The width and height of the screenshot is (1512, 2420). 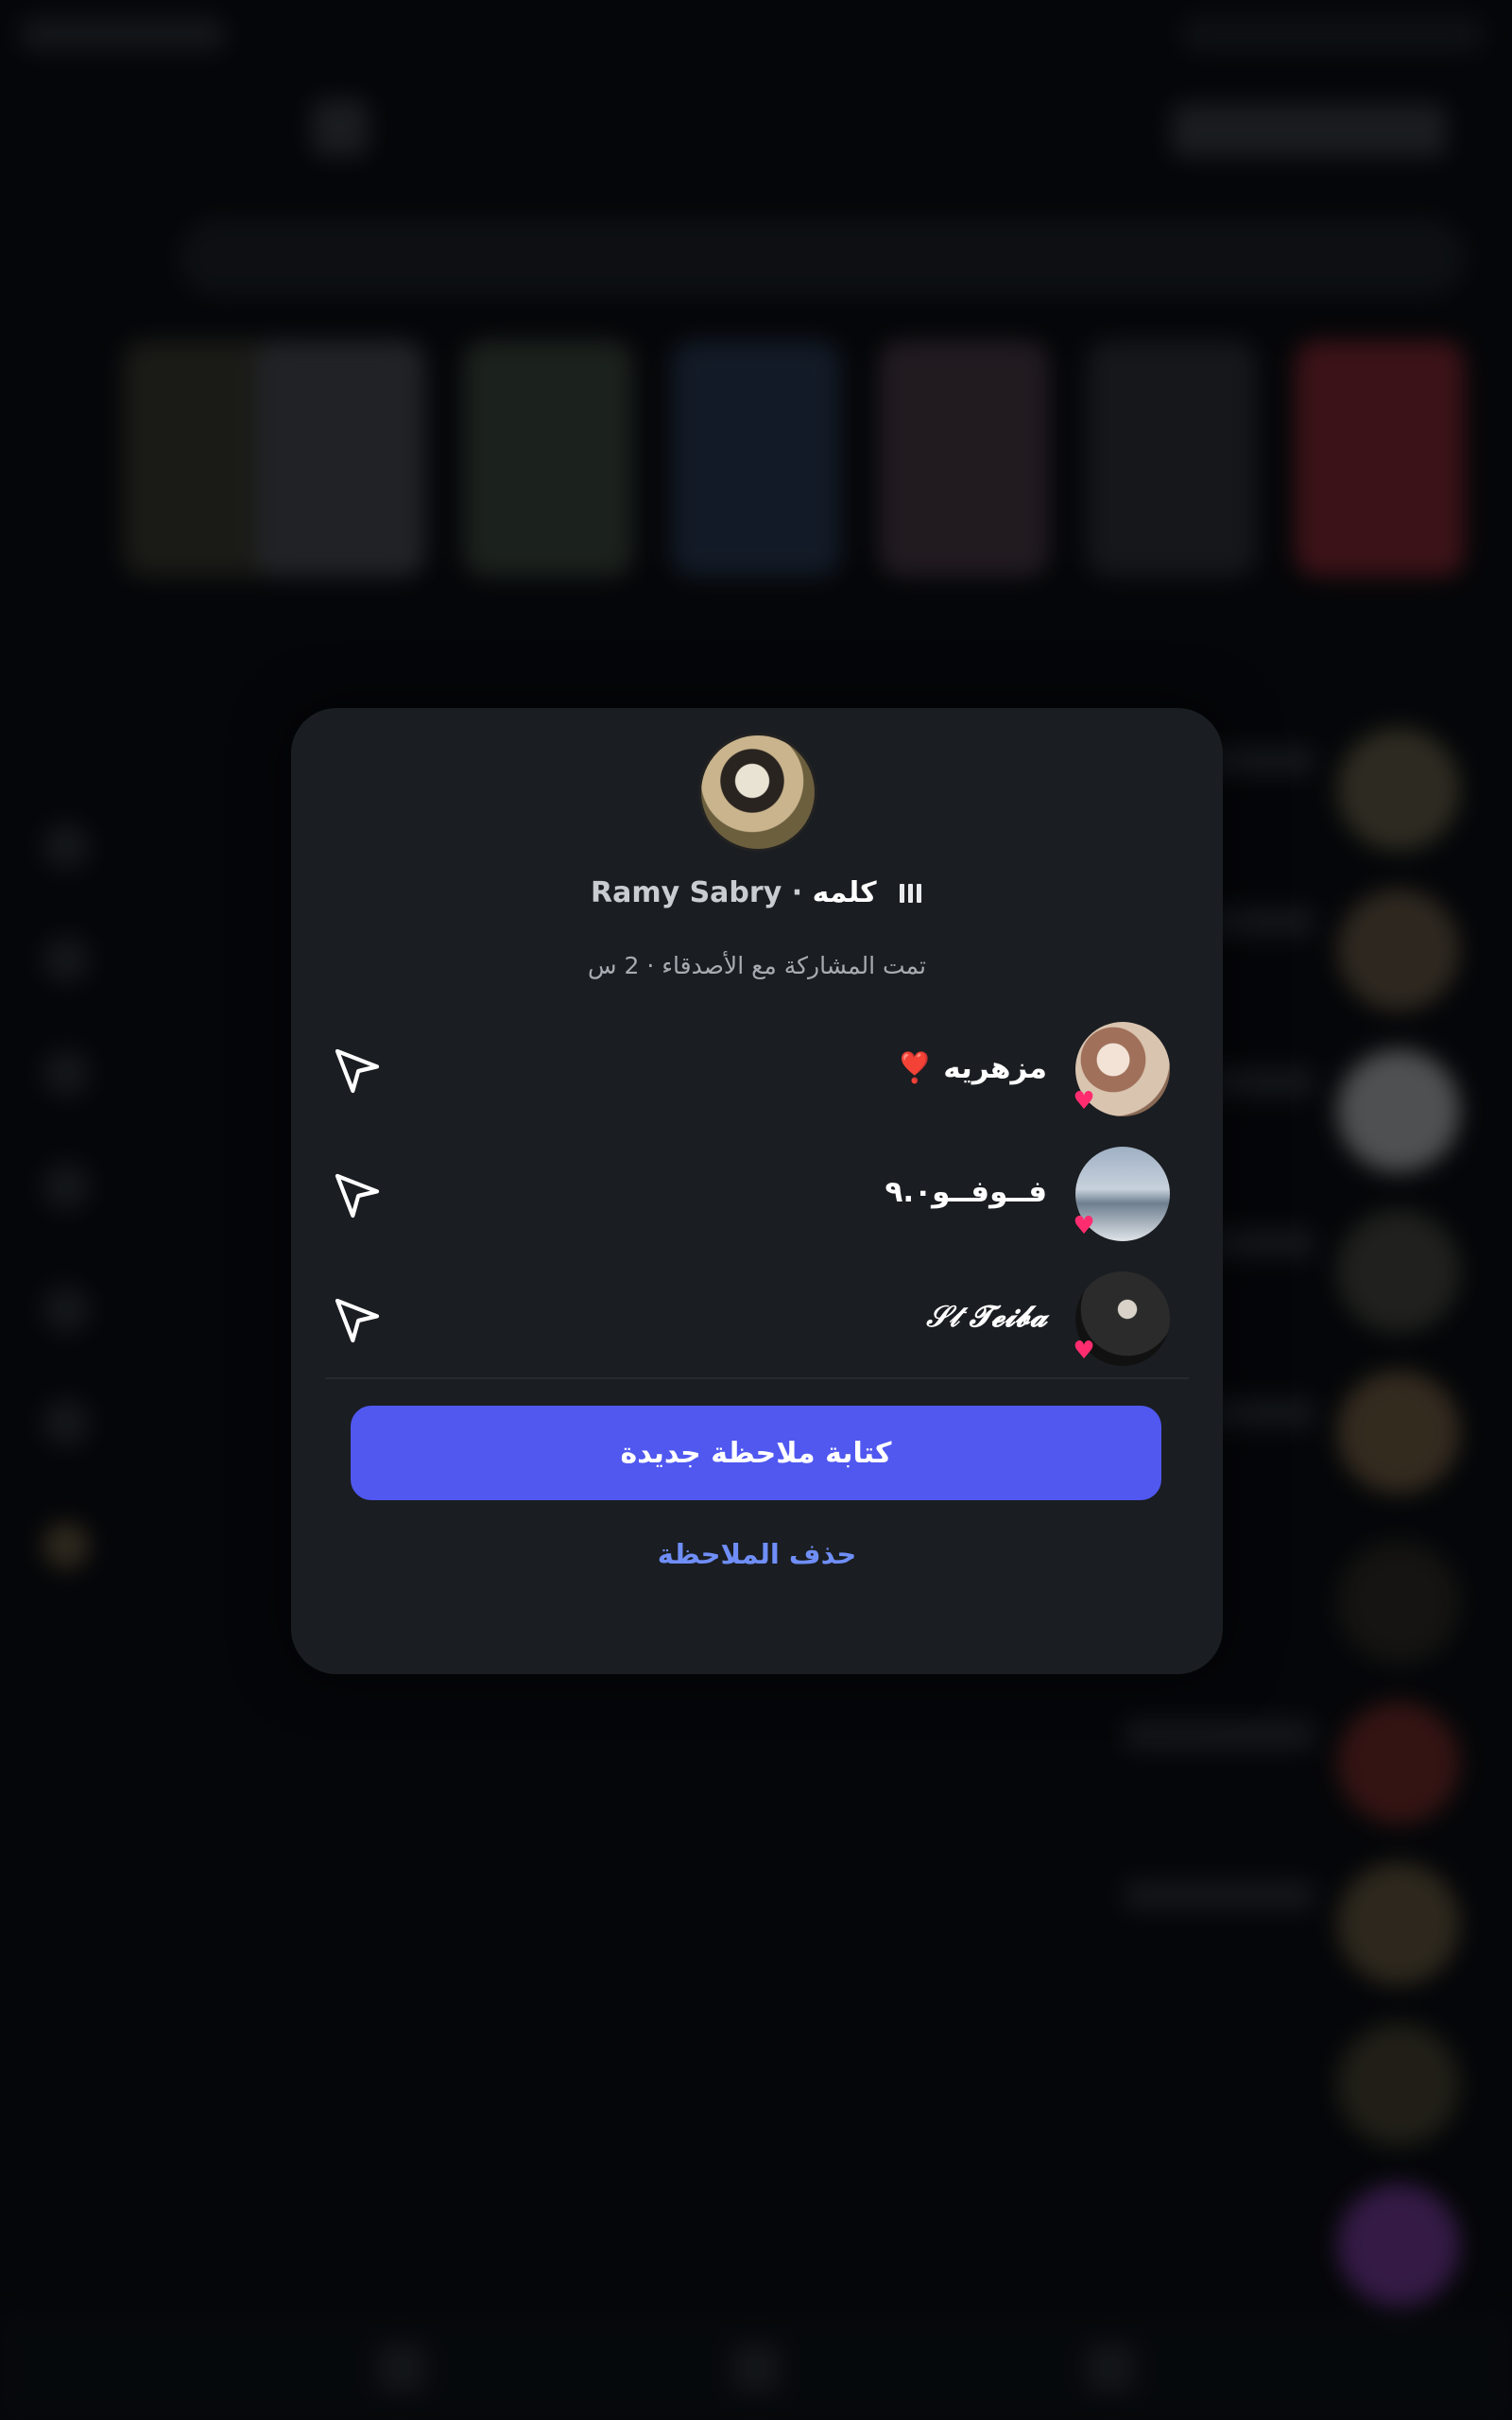 I want to click on author-name: Ramy Sabry, so click(x=686, y=892).